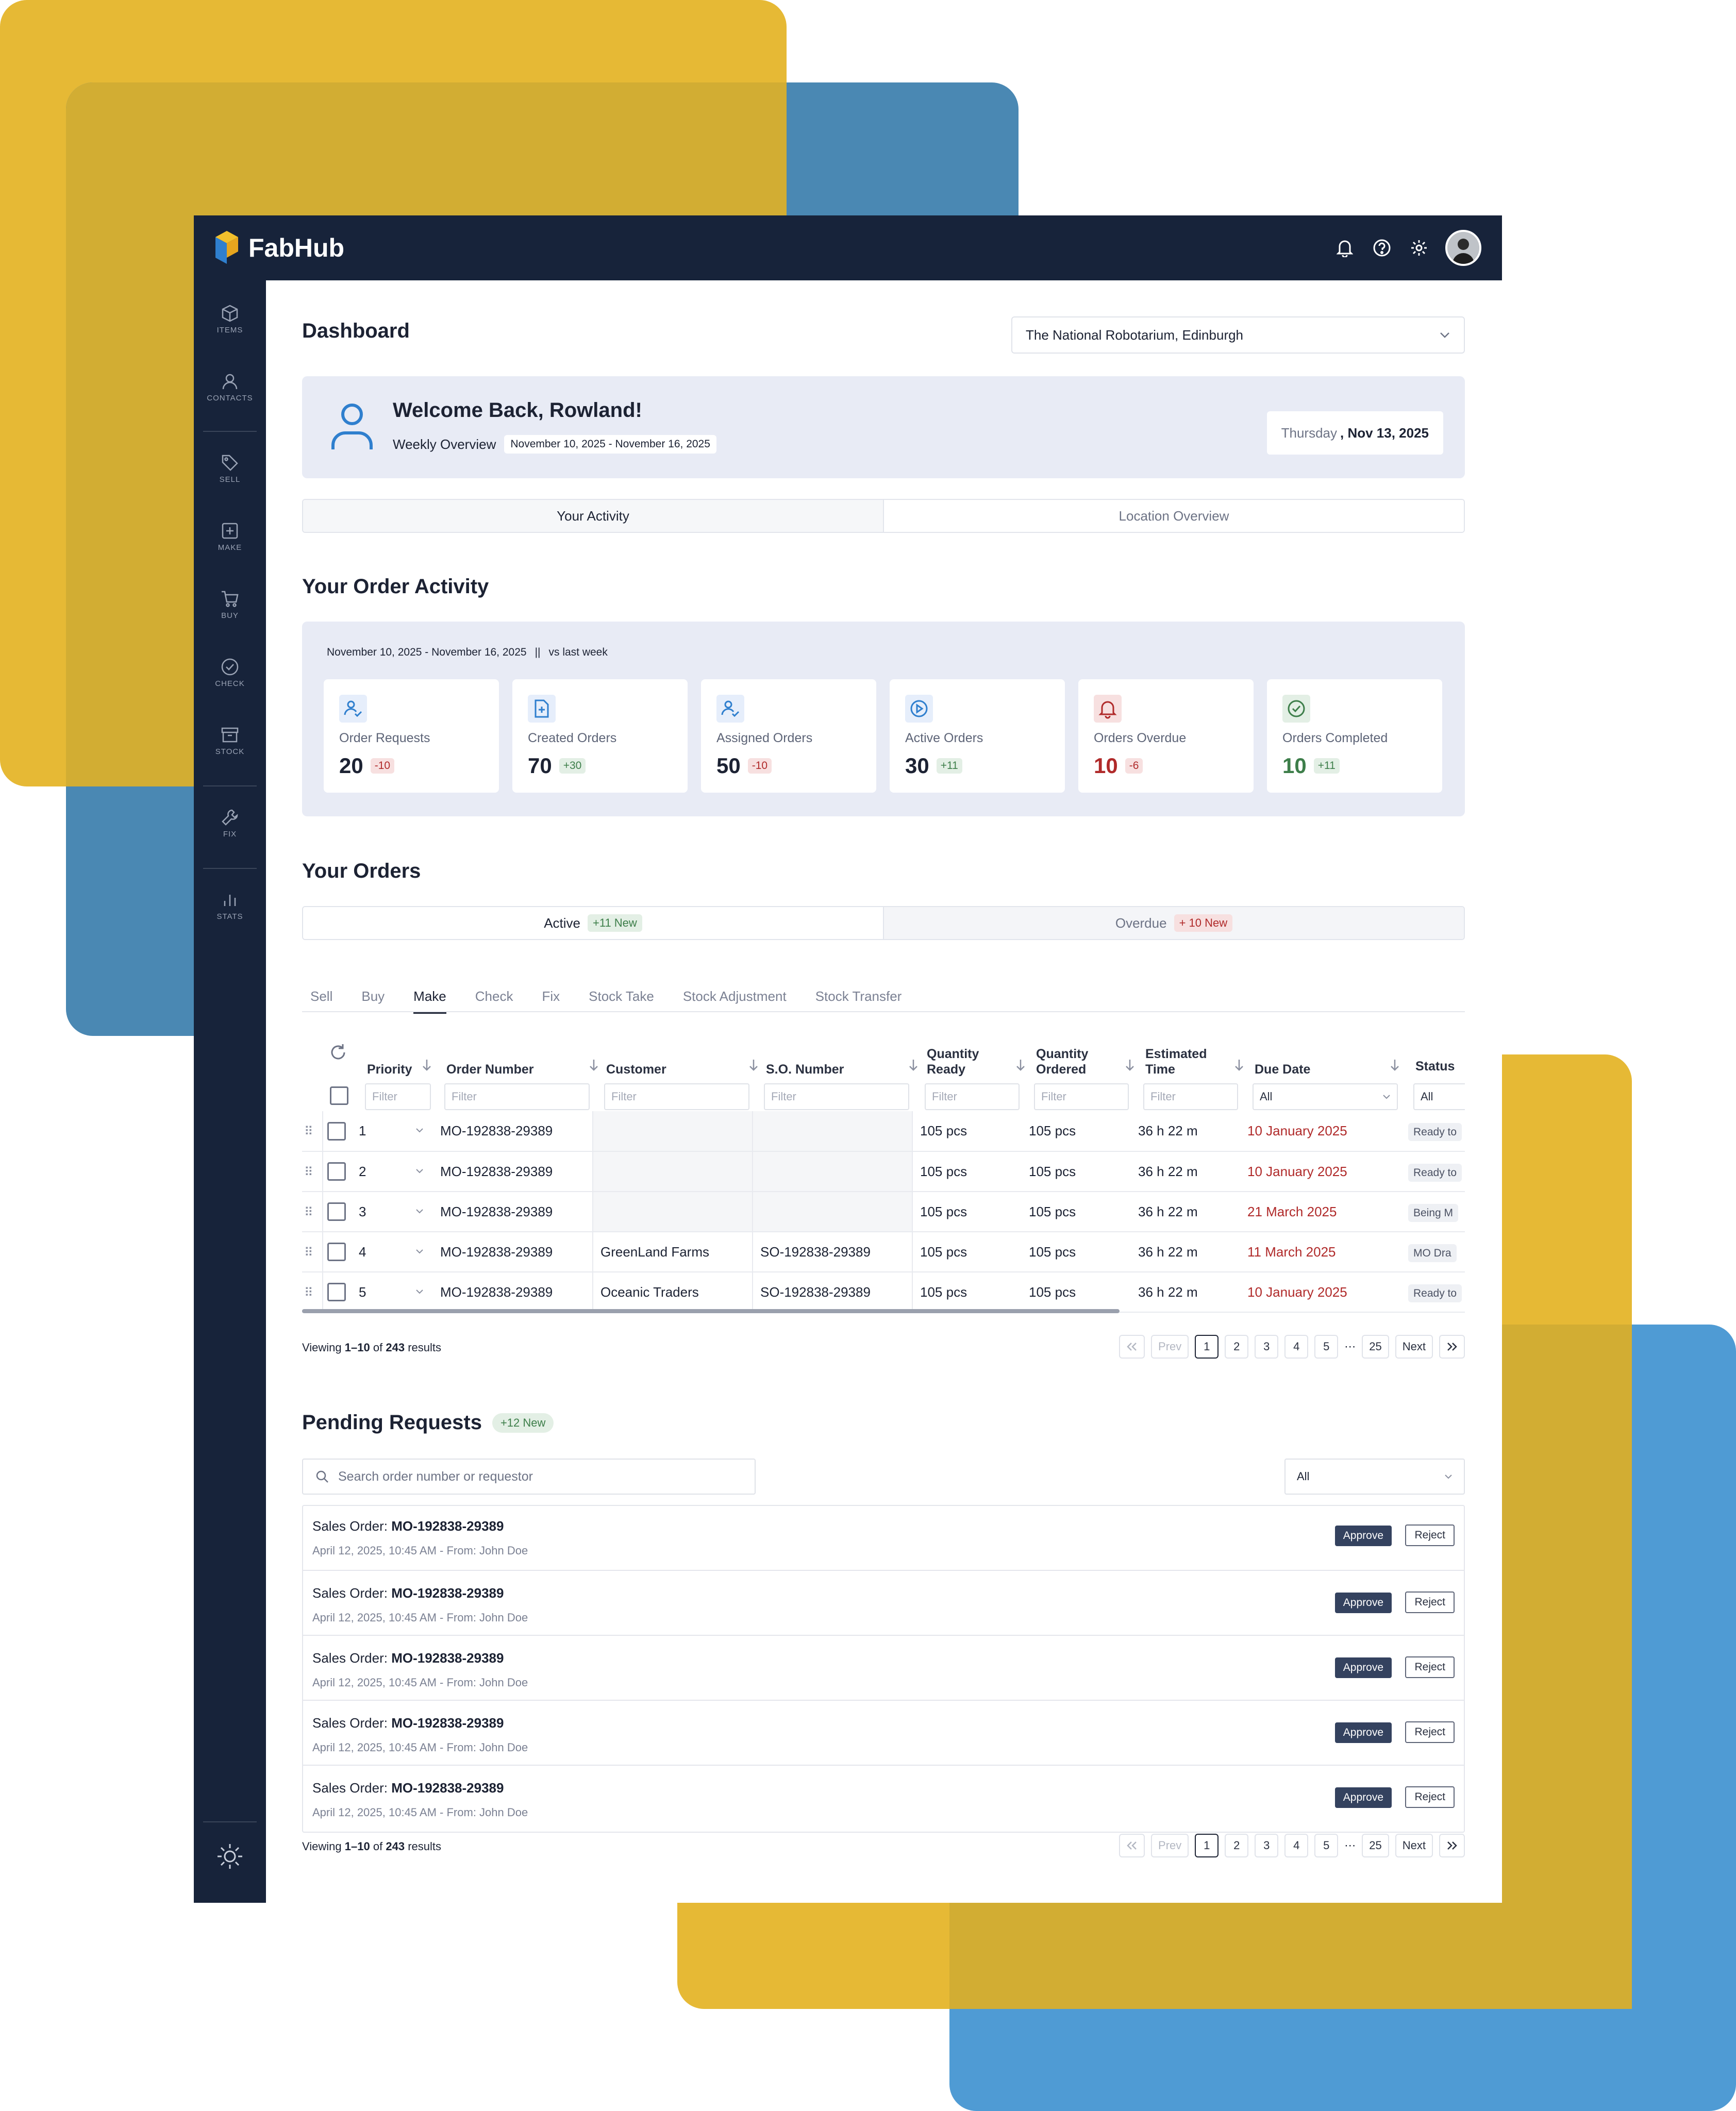  What do you see at coordinates (1439, 1096) in the screenshot?
I see `filter-status: All` at bounding box center [1439, 1096].